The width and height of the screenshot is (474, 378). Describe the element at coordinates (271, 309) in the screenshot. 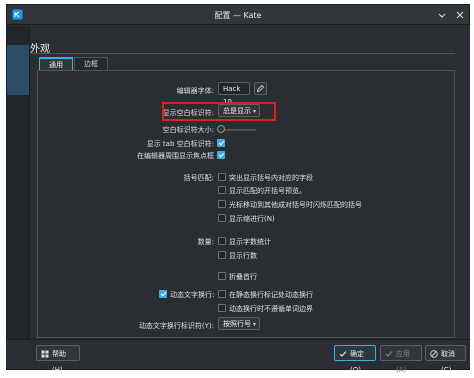

I see `ignore-word-boundary-label: 动态换行时不遵循单词边界` at that location.